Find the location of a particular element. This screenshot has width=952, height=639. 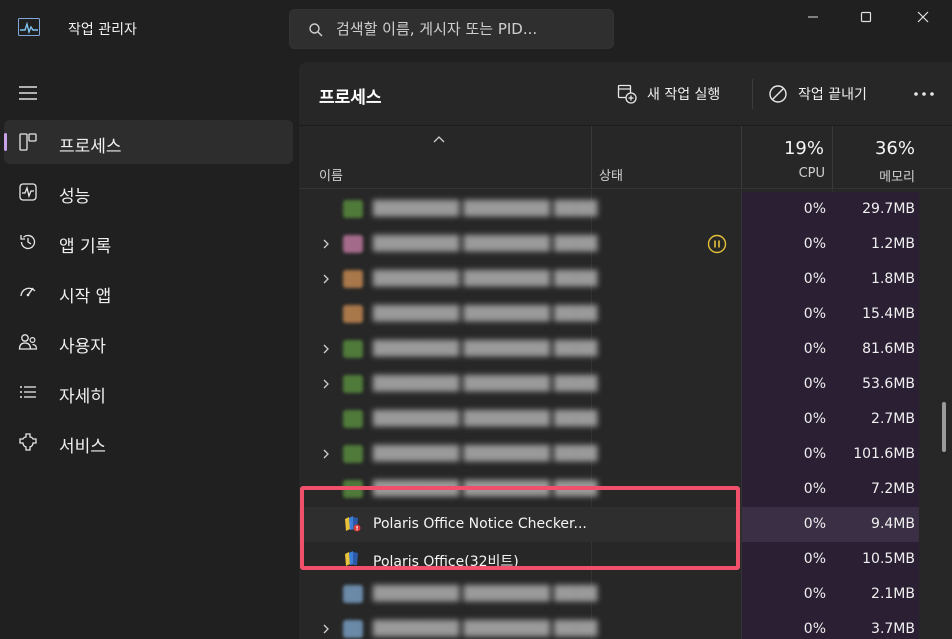

memory-value: 1.2MB is located at coordinates (893, 244).